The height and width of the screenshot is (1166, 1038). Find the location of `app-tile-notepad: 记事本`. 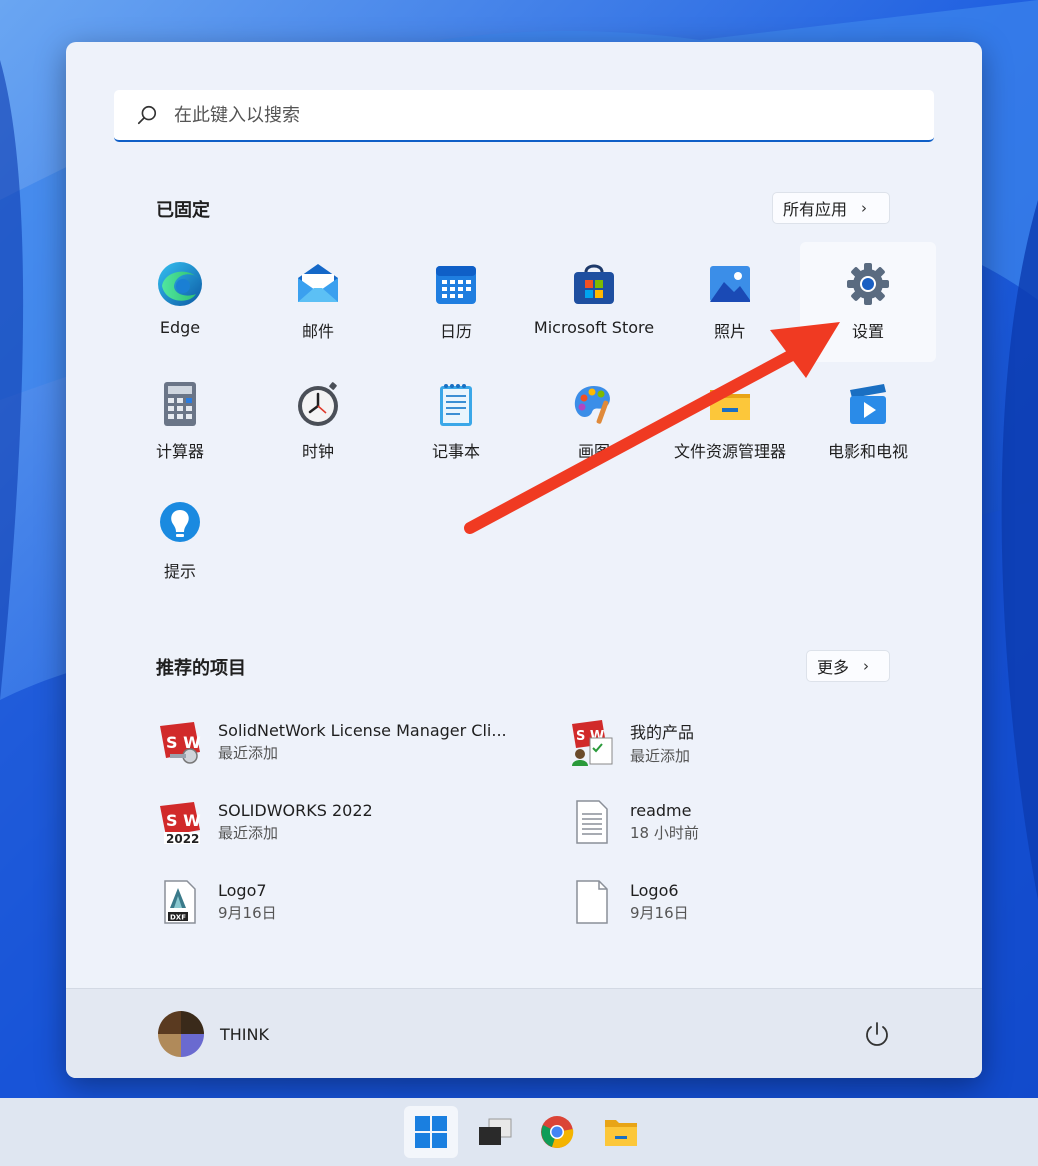

app-tile-notepad: 记事本 is located at coordinates (456, 422).